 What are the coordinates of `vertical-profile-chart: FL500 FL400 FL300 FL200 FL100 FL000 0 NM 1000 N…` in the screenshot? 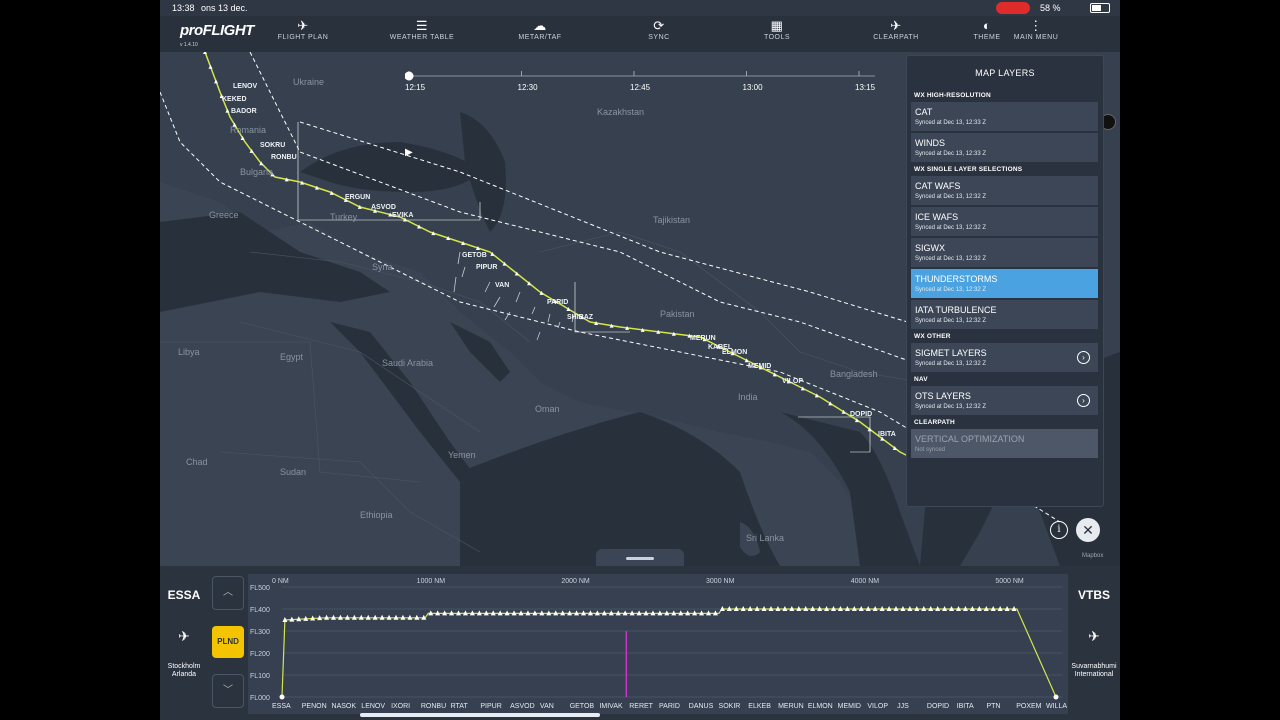 It's located at (658, 644).